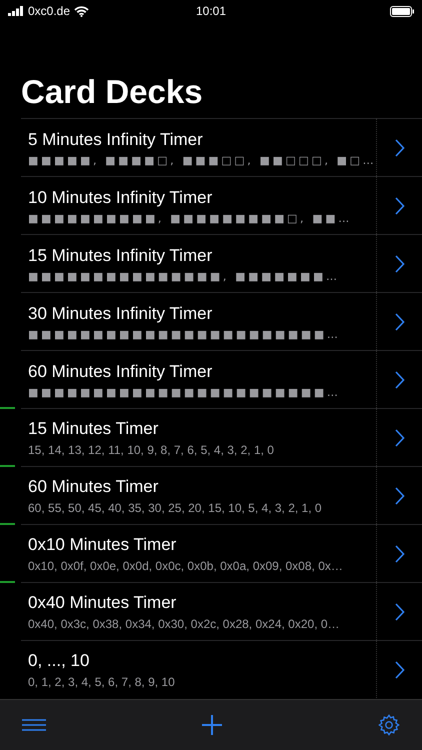  I want to click on settings-icon, so click(389, 725).